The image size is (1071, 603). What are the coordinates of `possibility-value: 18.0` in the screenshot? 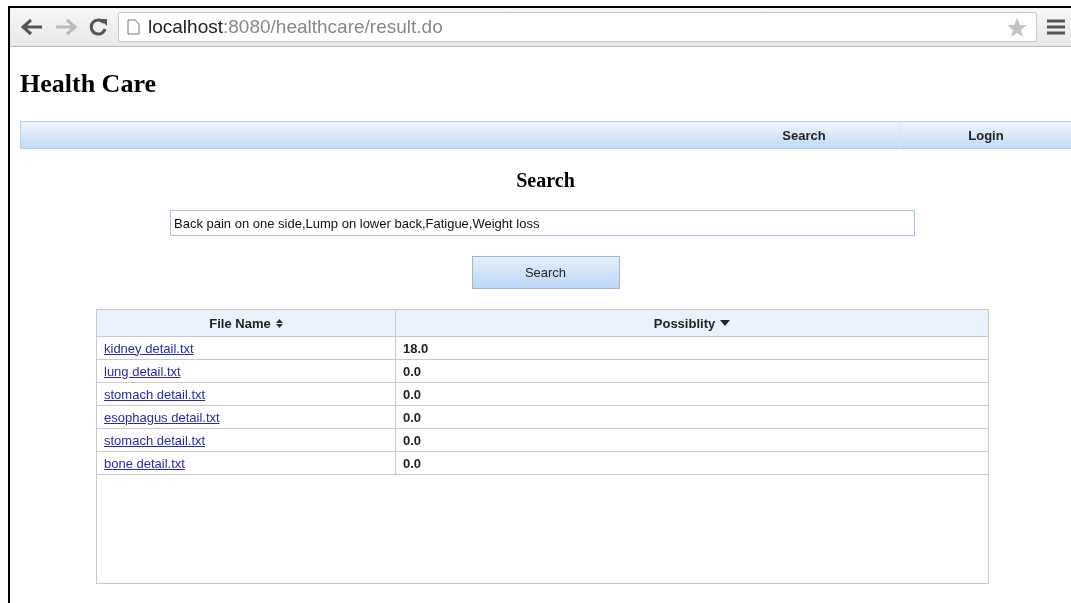 It's located at (416, 348).